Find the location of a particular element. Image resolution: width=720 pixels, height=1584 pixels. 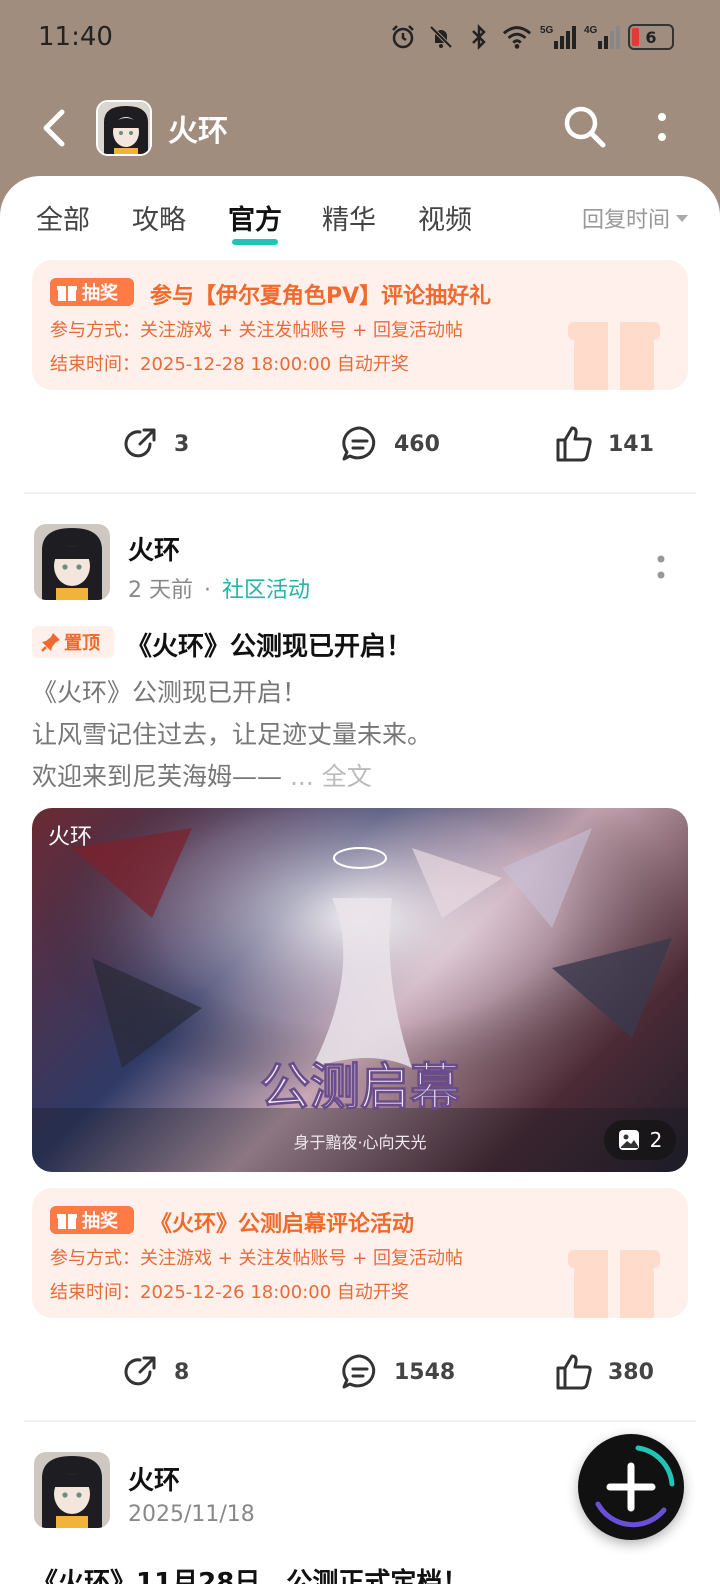

post-actions: 3 460 141 is located at coordinates (360, 442).